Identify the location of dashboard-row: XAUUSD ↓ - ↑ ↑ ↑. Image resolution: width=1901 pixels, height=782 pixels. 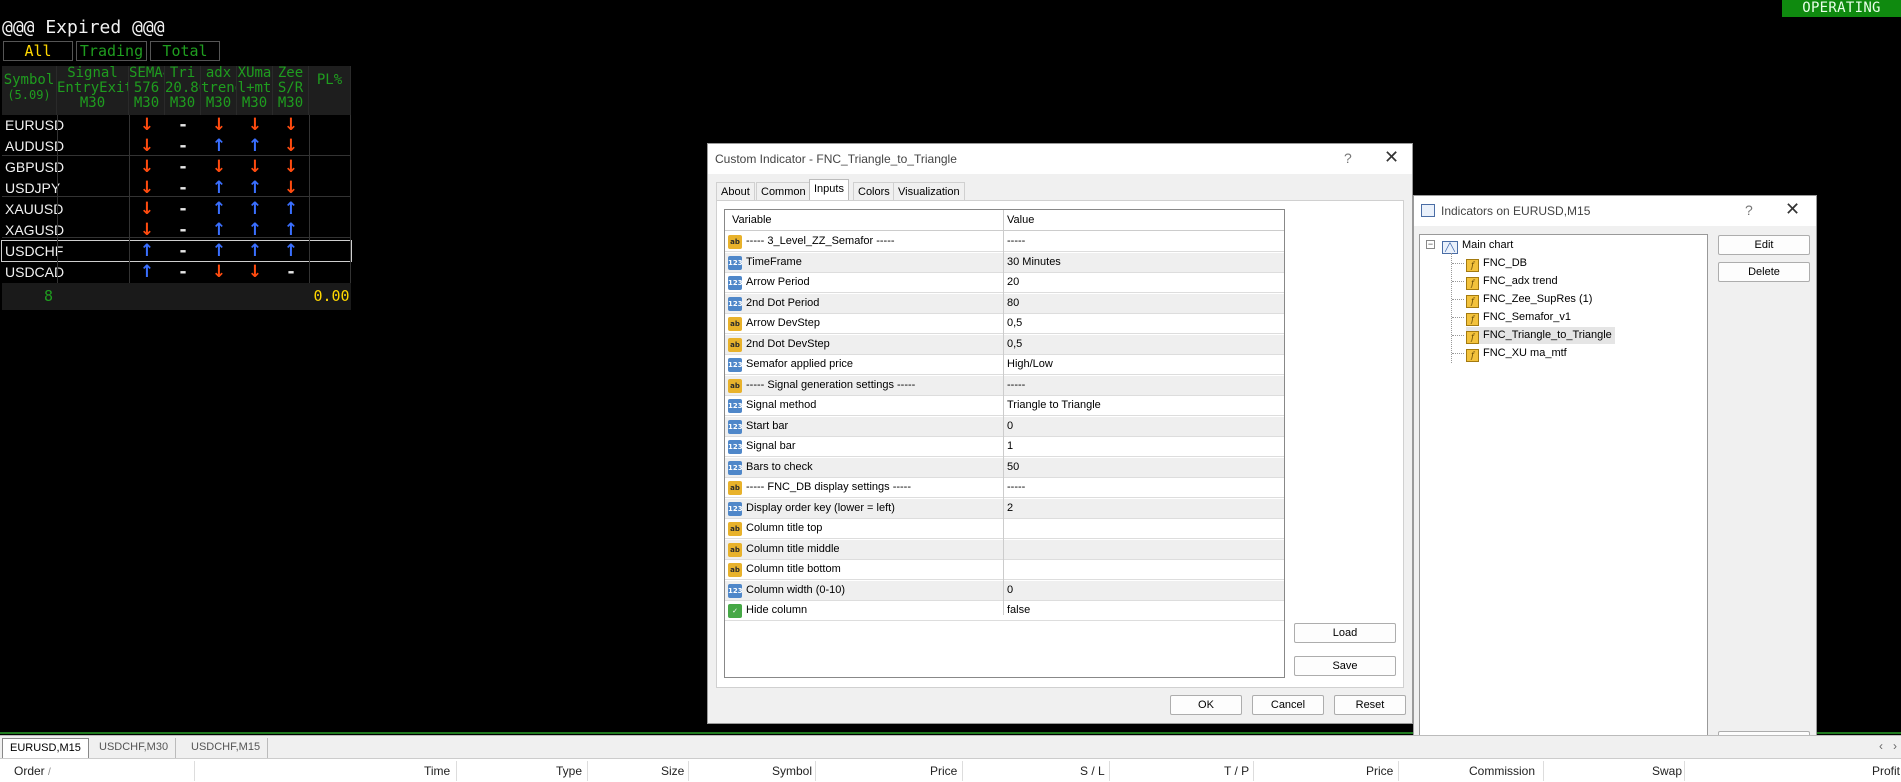
(176, 209).